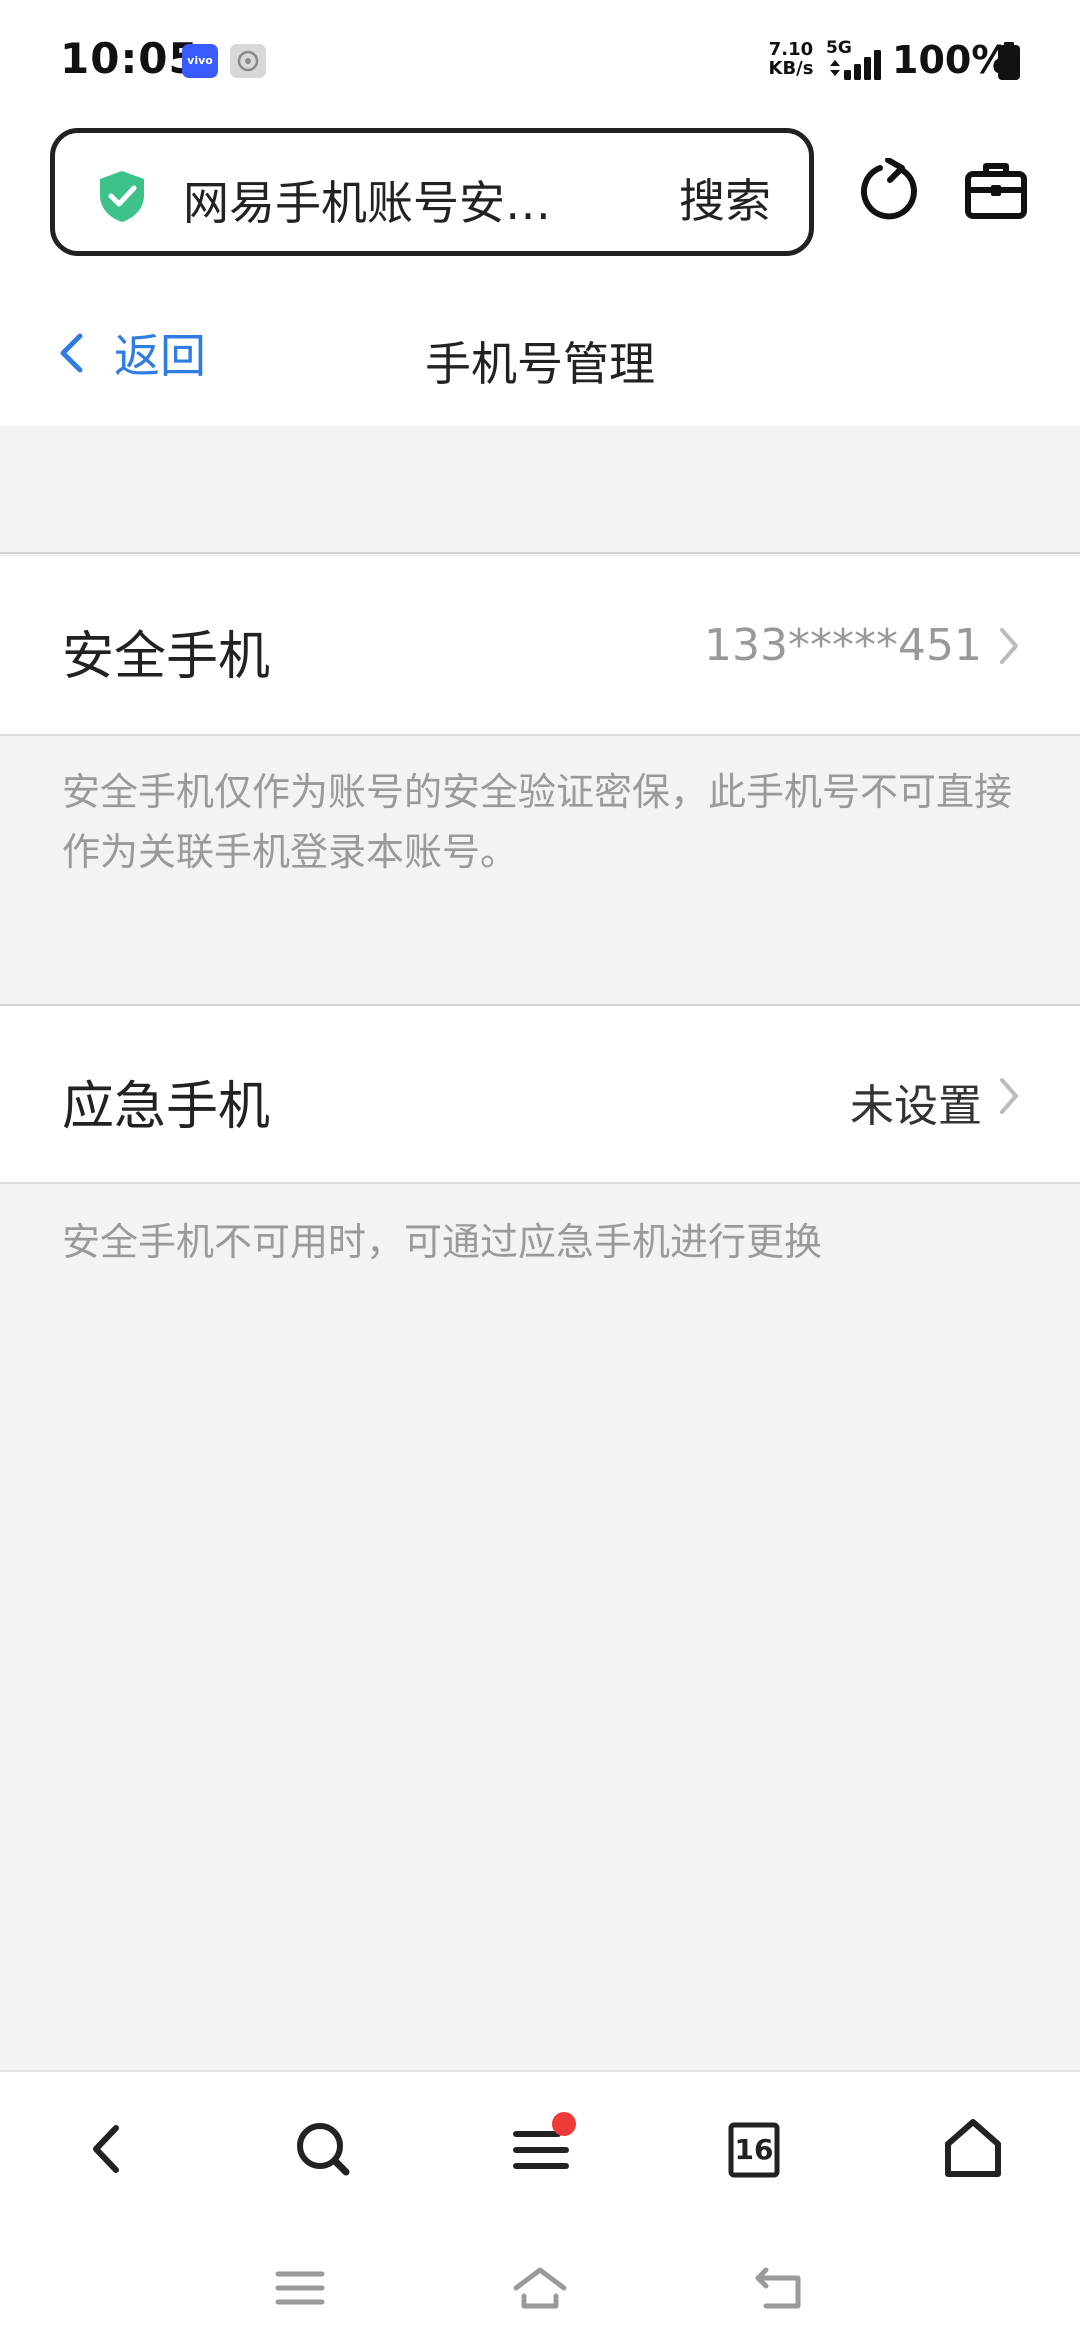  What do you see at coordinates (725, 198) in the screenshot?
I see `search-button: 搜索` at bounding box center [725, 198].